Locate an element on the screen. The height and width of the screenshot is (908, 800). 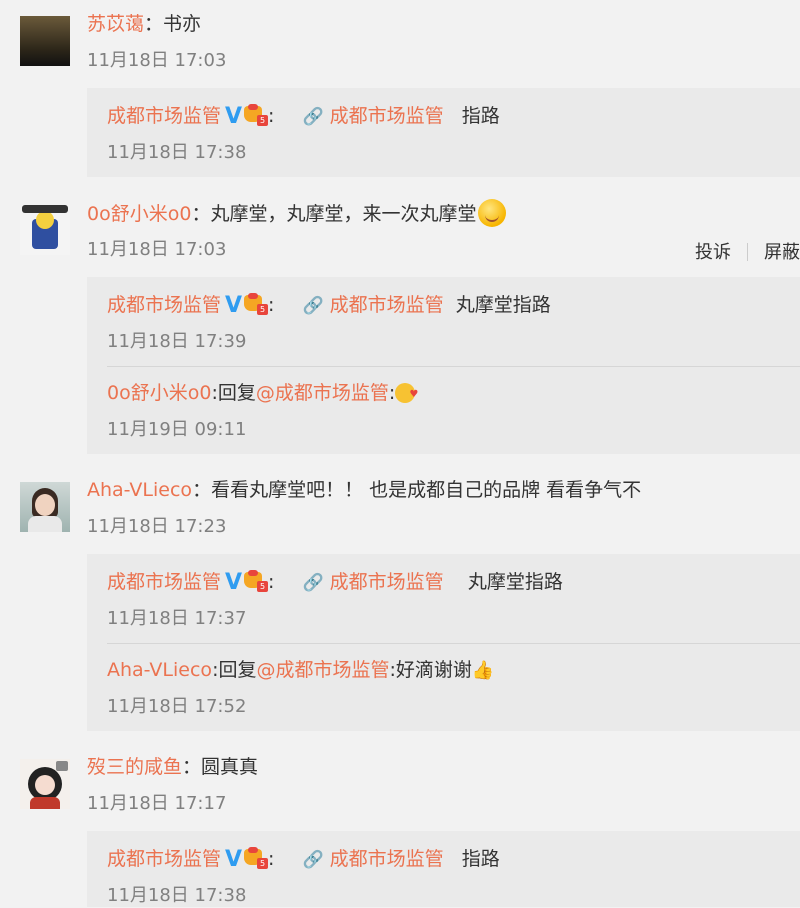
comment-line: Aha-VLieco：看看丸摩堂吧！！ 也是成都自己的品牌 看看争气不 is located at coordinates (364, 490).